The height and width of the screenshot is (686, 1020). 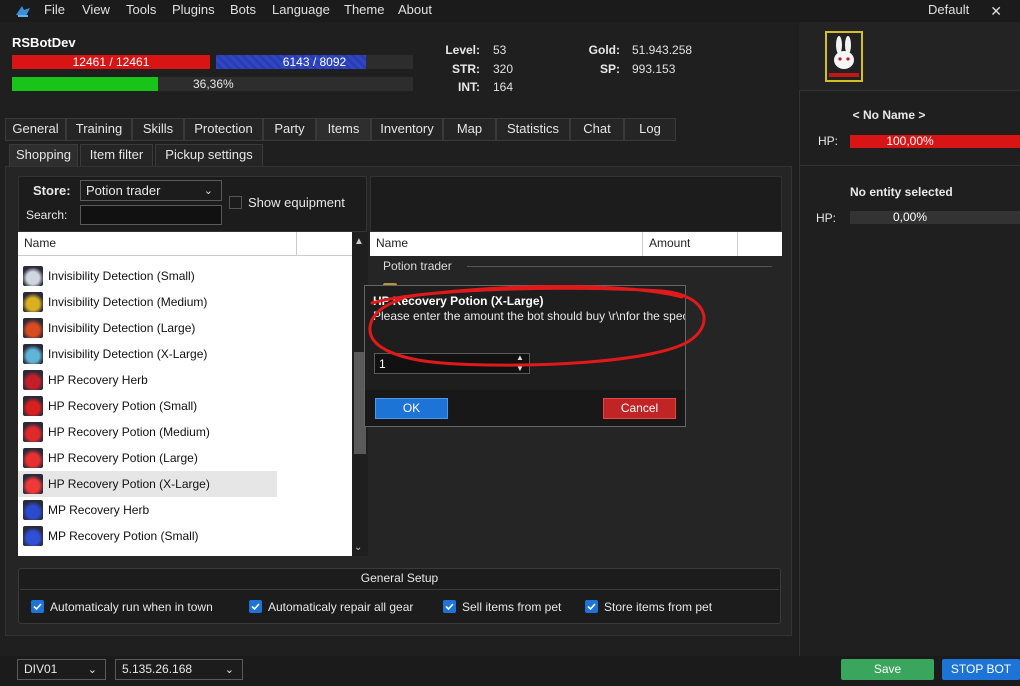 What do you see at coordinates (658, 607) in the screenshot?
I see `store-from-pet-label: Store items from pet` at bounding box center [658, 607].